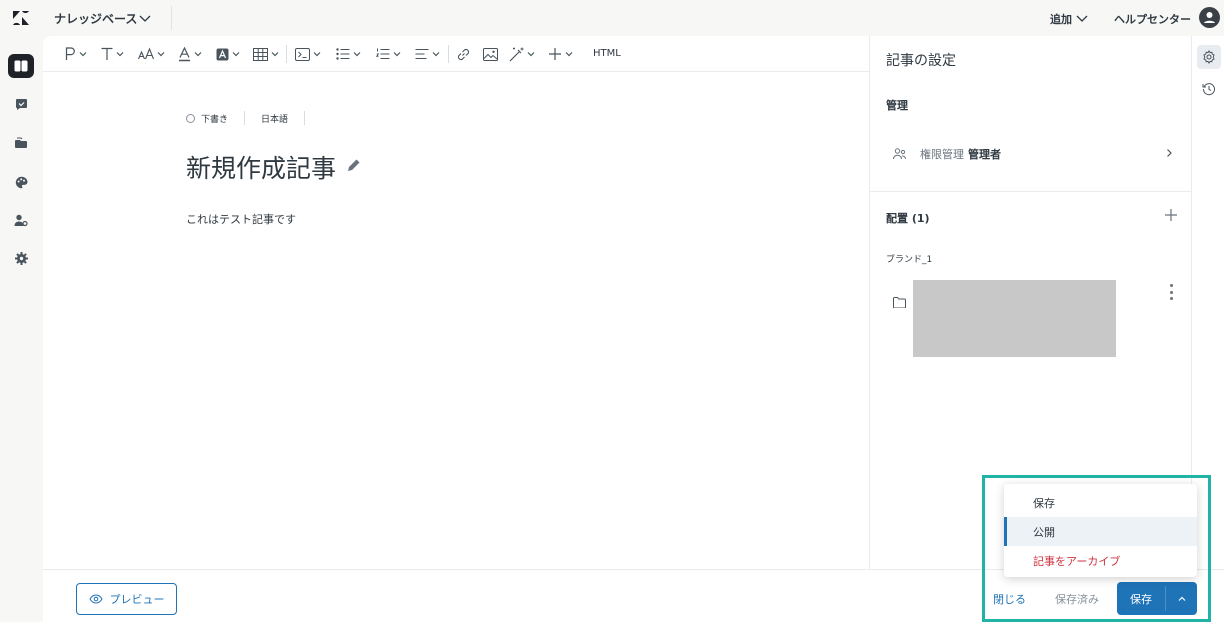 The image size is (1224, 622). I want to click on palette-icon, so click(21, 182).